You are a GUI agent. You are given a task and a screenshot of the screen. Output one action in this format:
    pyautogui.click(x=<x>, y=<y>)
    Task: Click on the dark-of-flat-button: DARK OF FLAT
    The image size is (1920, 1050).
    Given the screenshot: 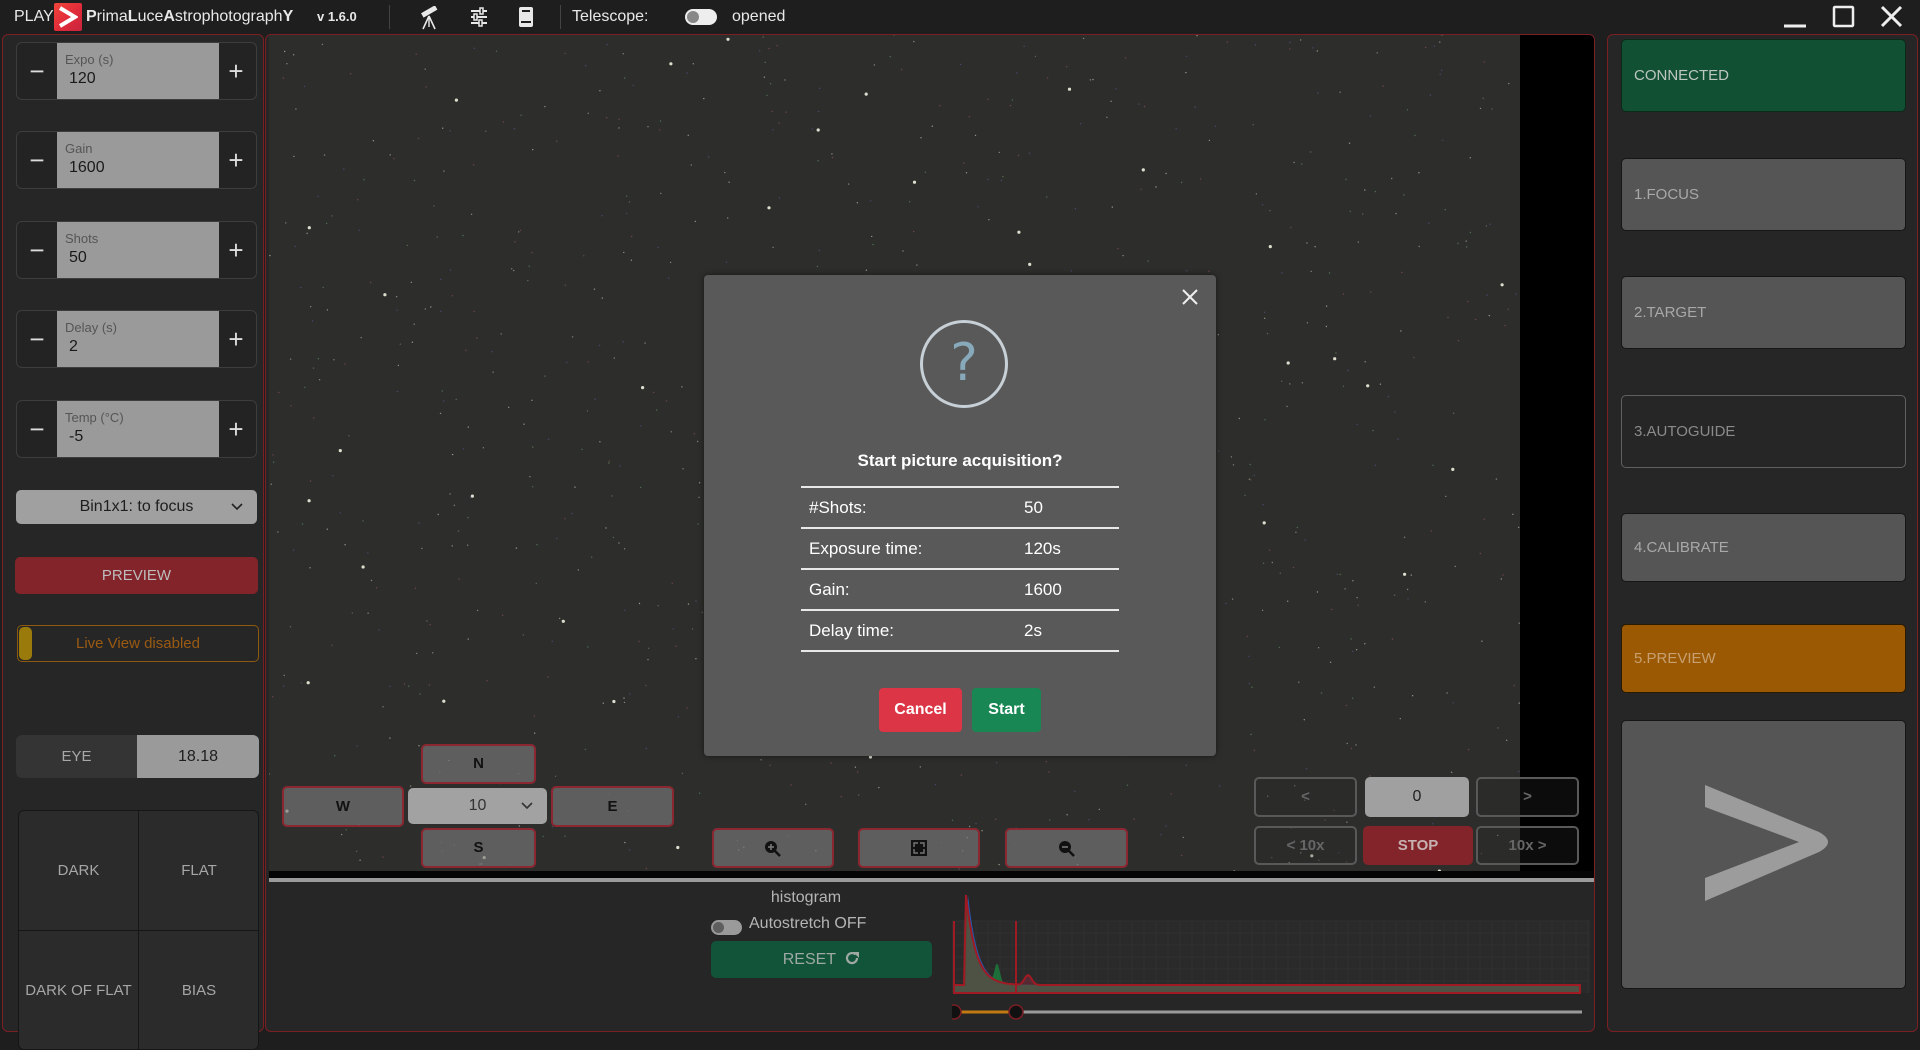 What is the action you would take?
    pyautogui.click(x=79, y=990)
    